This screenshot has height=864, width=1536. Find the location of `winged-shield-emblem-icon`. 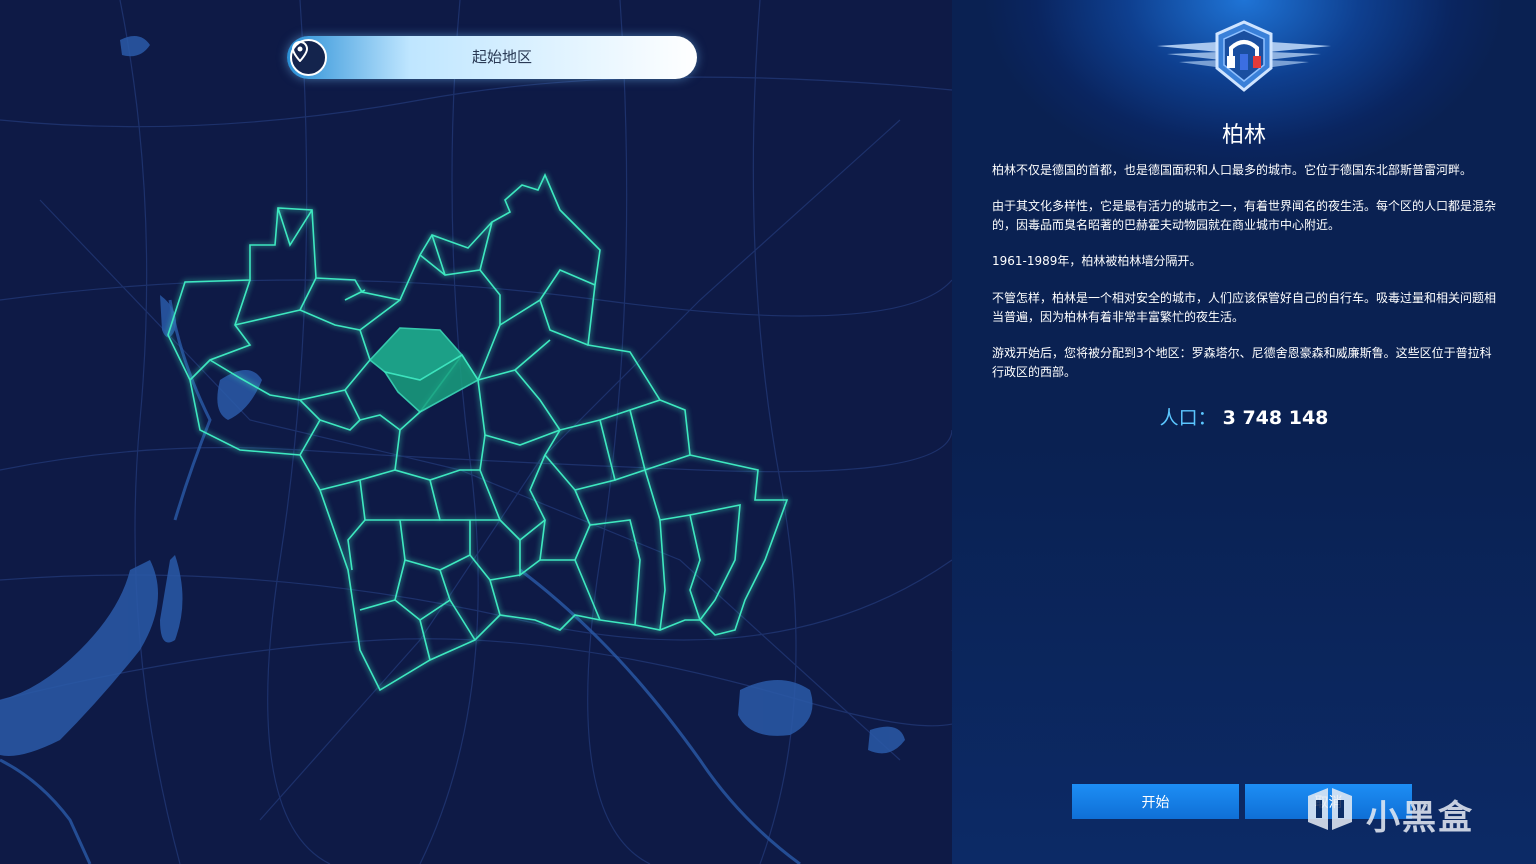

winged-shield-emblem-icon is located at coordinates (1244, 56).